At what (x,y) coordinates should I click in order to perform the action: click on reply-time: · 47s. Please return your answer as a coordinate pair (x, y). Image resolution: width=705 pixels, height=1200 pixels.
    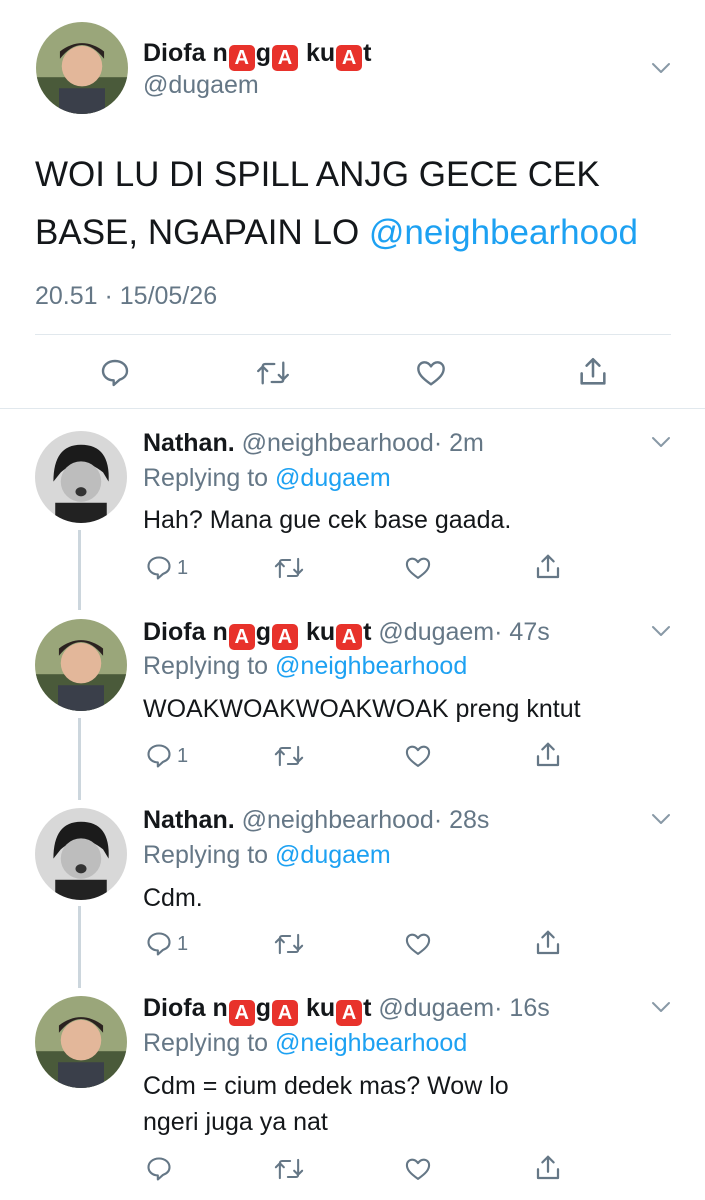
    Looking at the image, I should click on (522, 632).